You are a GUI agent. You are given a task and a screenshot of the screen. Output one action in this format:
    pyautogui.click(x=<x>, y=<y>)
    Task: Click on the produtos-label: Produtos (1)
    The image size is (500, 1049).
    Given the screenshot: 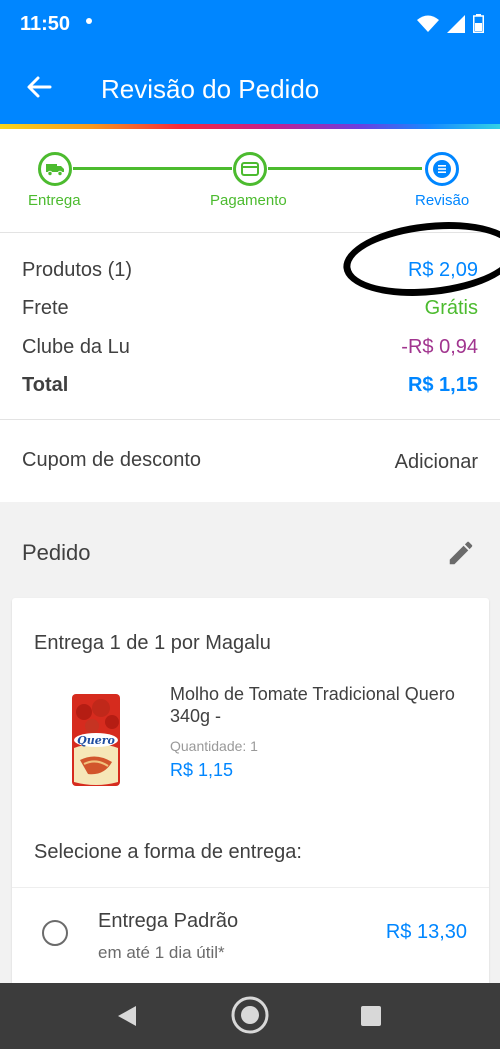 What is the action you would take?
    pyautogui.click(x=77, y=270)
    